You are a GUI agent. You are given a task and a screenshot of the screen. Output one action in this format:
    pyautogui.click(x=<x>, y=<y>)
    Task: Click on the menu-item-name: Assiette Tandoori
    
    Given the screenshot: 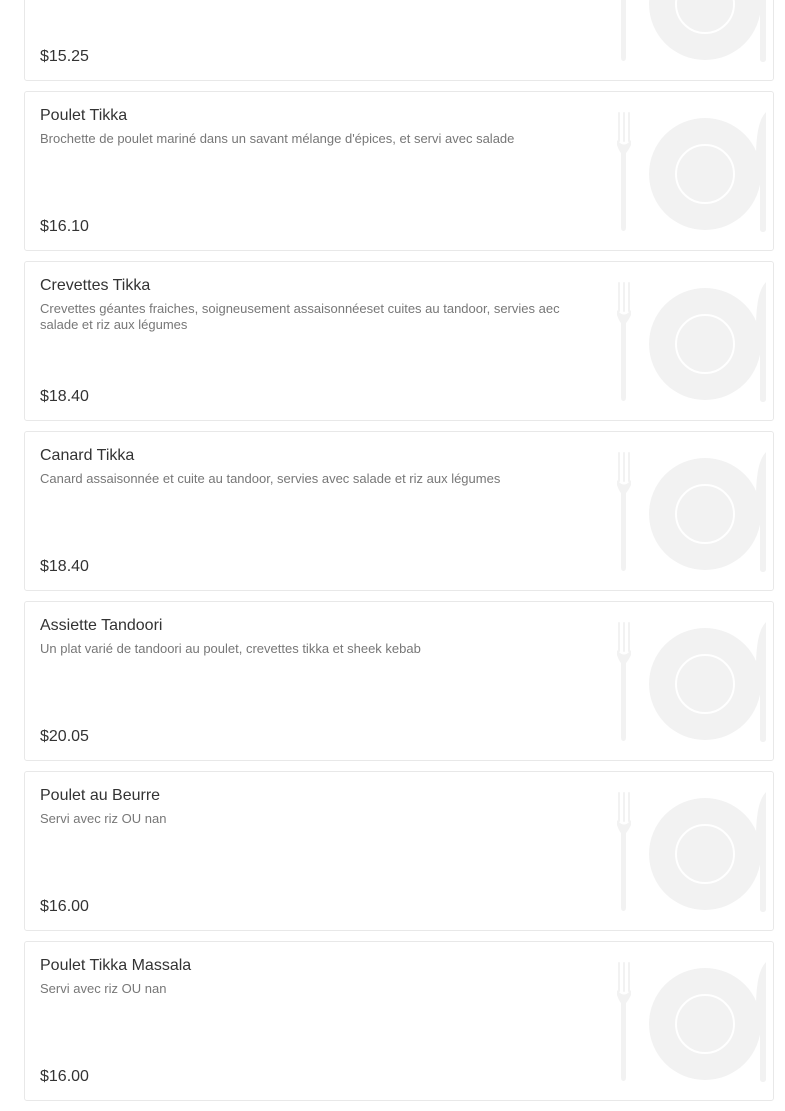 What is the action you would take?
    pyautogui.click(x=101, y=625)
    